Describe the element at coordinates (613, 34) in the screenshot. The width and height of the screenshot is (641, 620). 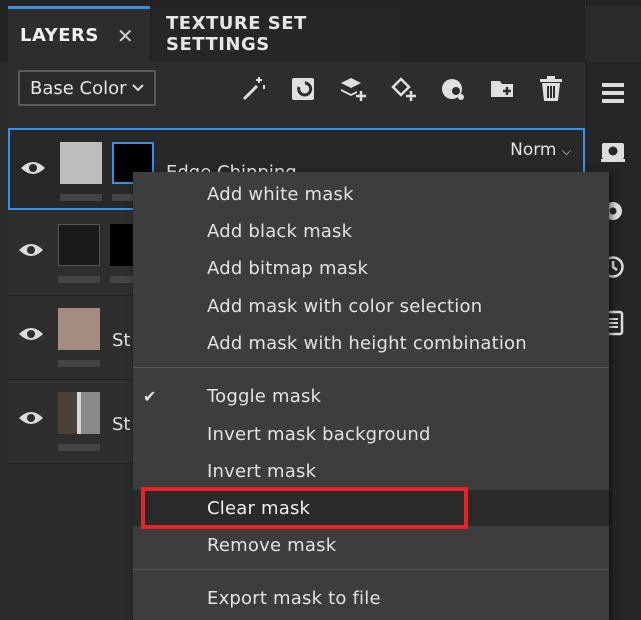
I see `side-toolbar-header` at that location.